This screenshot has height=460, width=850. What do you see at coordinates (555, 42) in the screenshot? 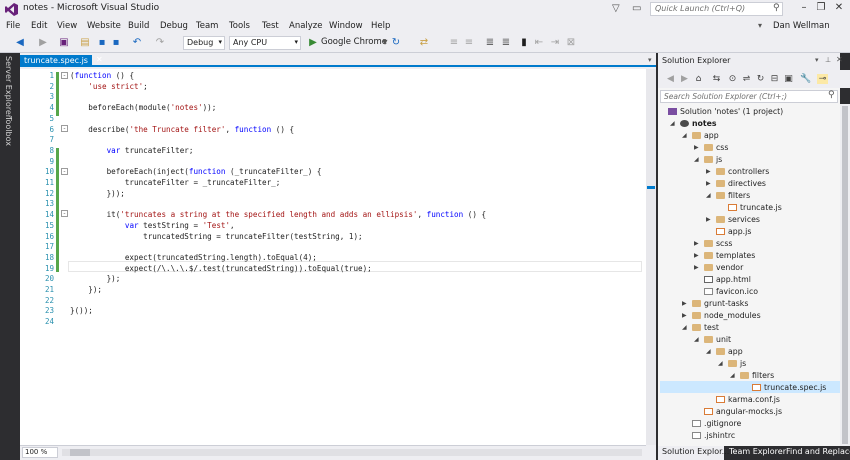
I see `next-bookmark-icon: ⇥` at bounding box center [555, 42].